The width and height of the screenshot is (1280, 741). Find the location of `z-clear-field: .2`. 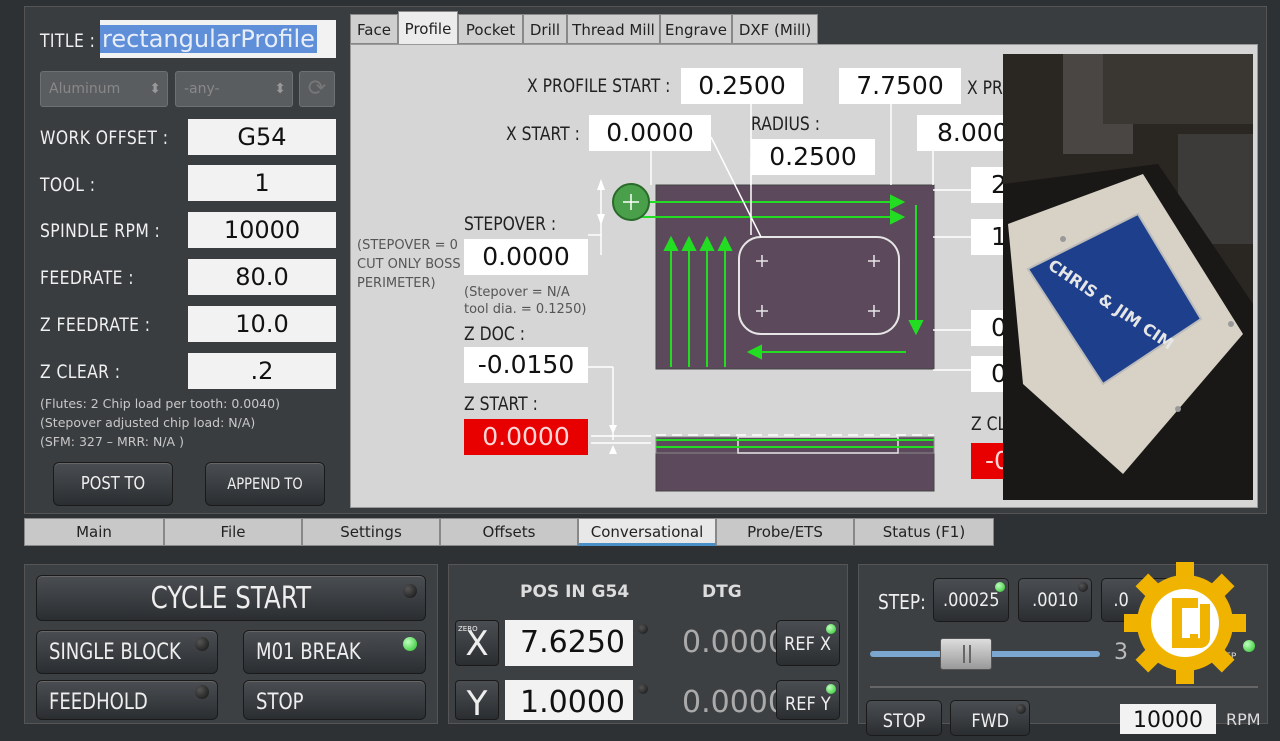

z-clear-field: .2 is located at coordinates (262, 371).